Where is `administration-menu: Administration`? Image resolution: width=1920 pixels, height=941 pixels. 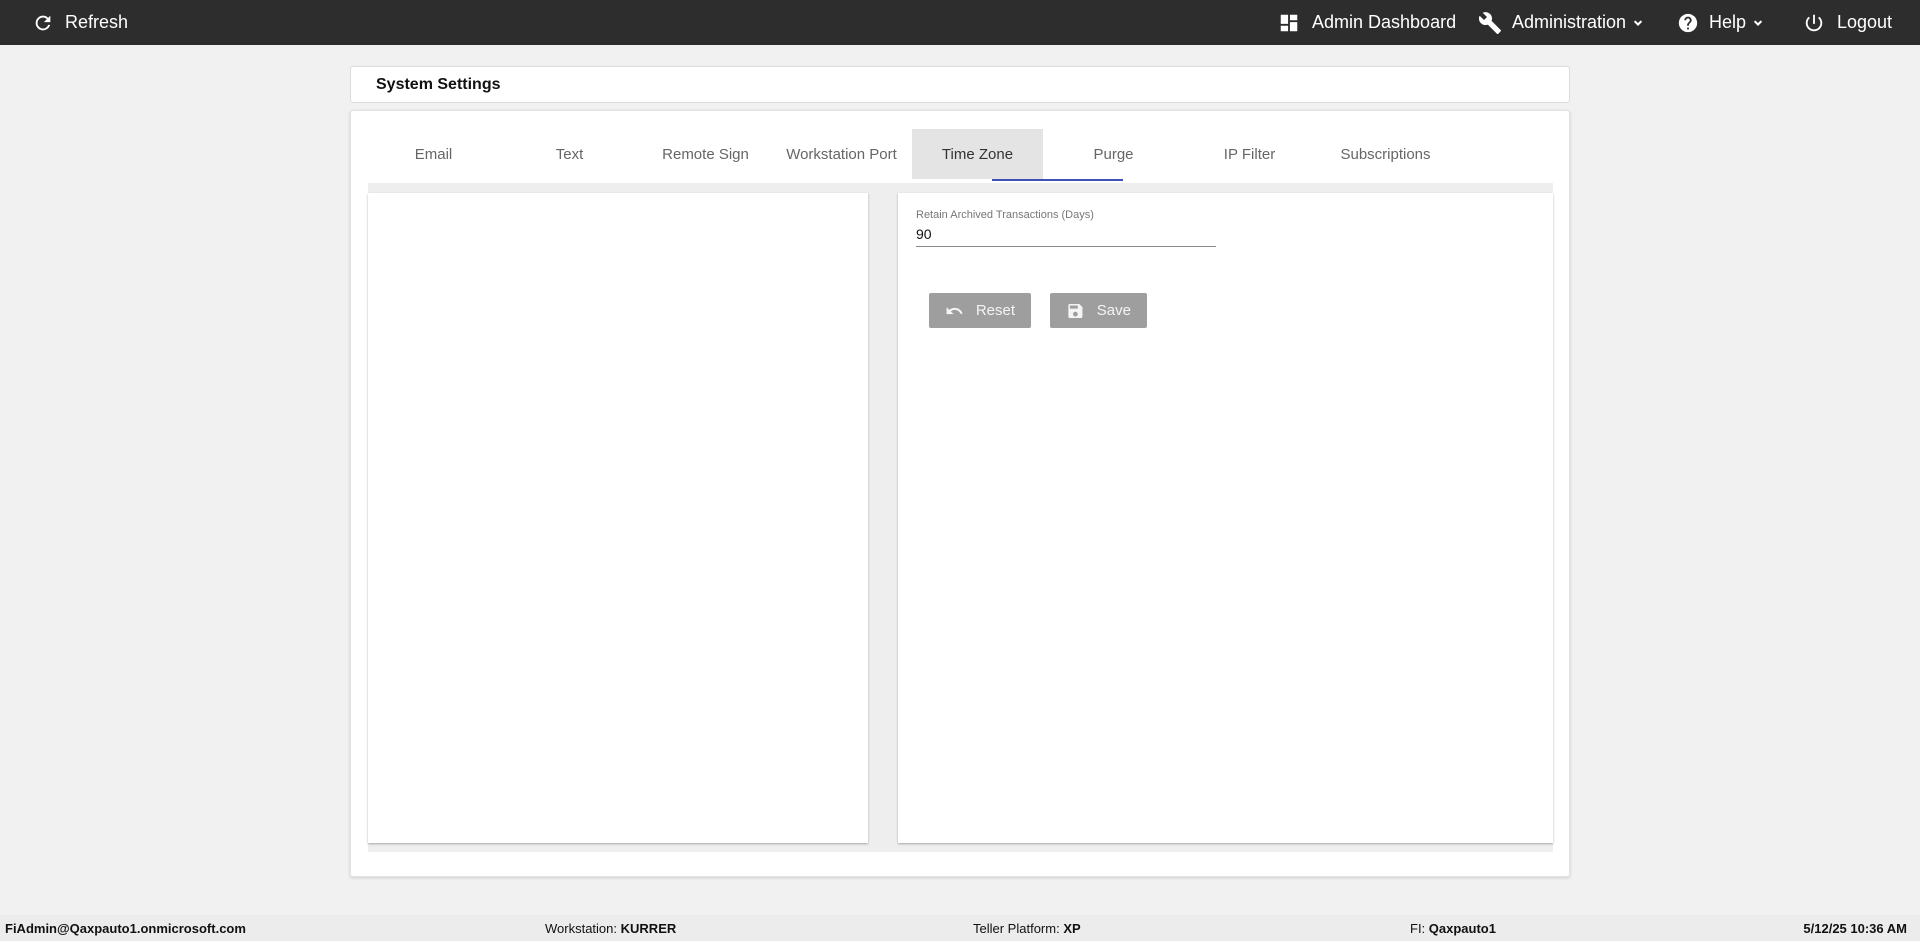
administration-menu: Administration is located at coordinates (1561, 22).